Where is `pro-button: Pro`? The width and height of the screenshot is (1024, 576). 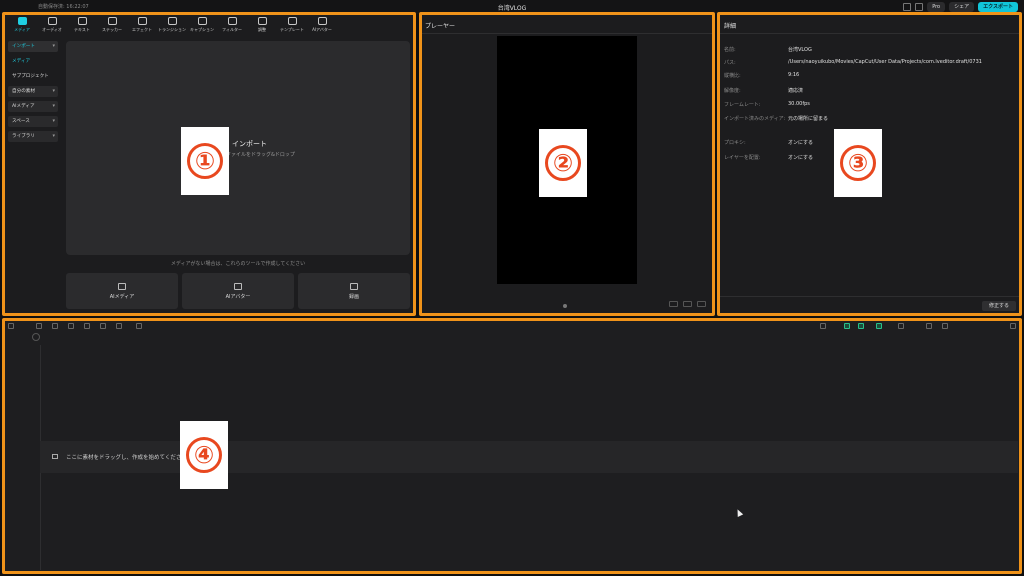
pro-button: Pro is located at coordinates (936, 7).